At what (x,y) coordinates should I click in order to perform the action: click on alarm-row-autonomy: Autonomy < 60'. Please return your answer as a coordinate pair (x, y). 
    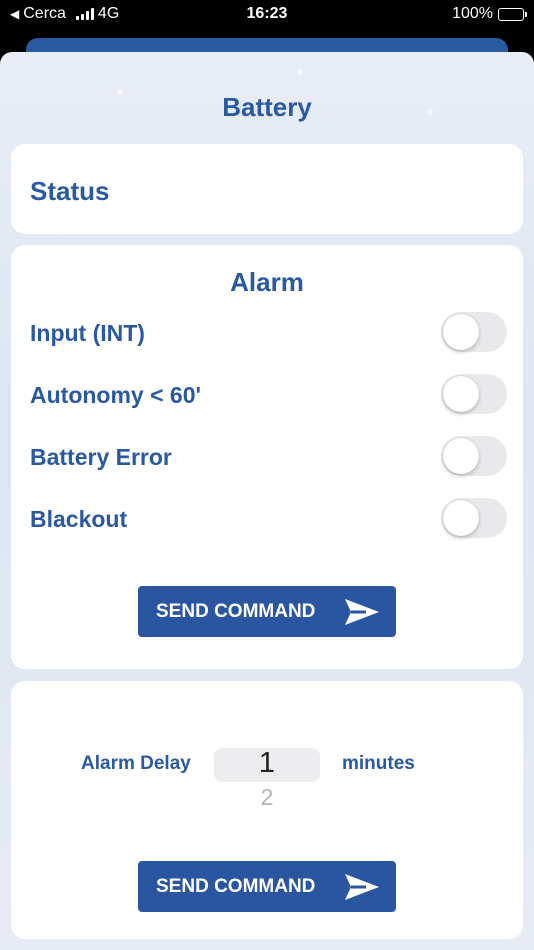
    Looking at the image, I should click on (268, 394).